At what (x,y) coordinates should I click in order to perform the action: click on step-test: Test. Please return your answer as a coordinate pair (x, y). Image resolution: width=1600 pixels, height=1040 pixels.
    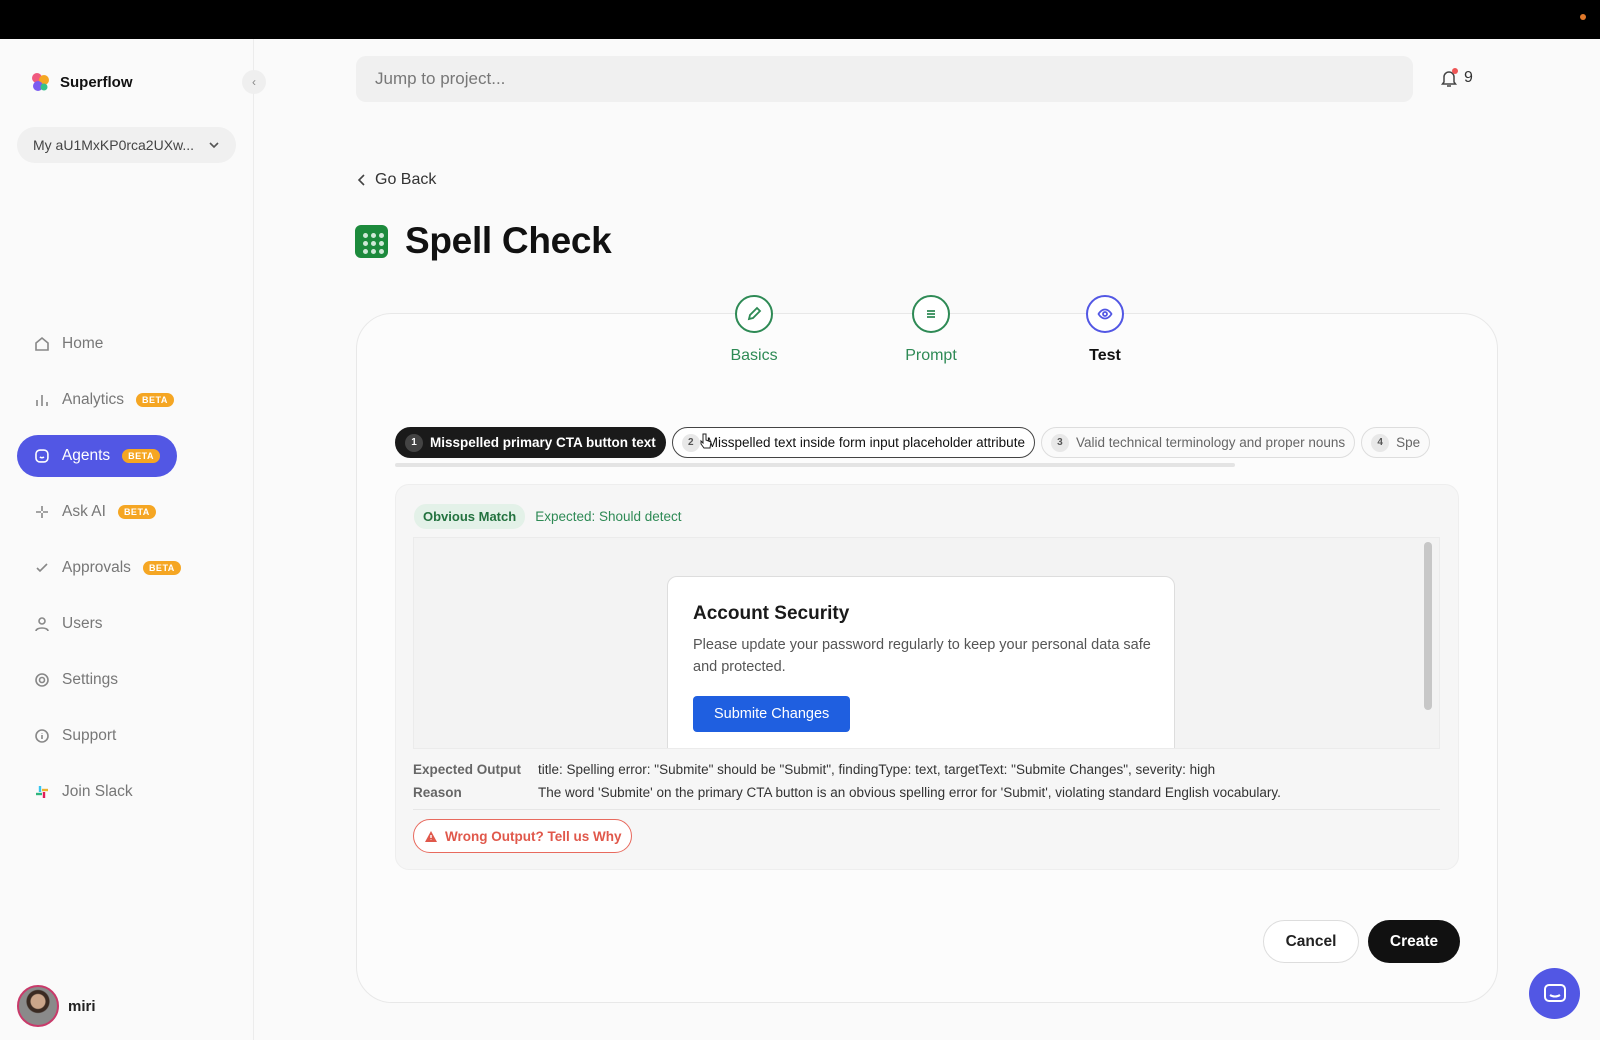
    Looking at the image, I should click on (1105, 330).